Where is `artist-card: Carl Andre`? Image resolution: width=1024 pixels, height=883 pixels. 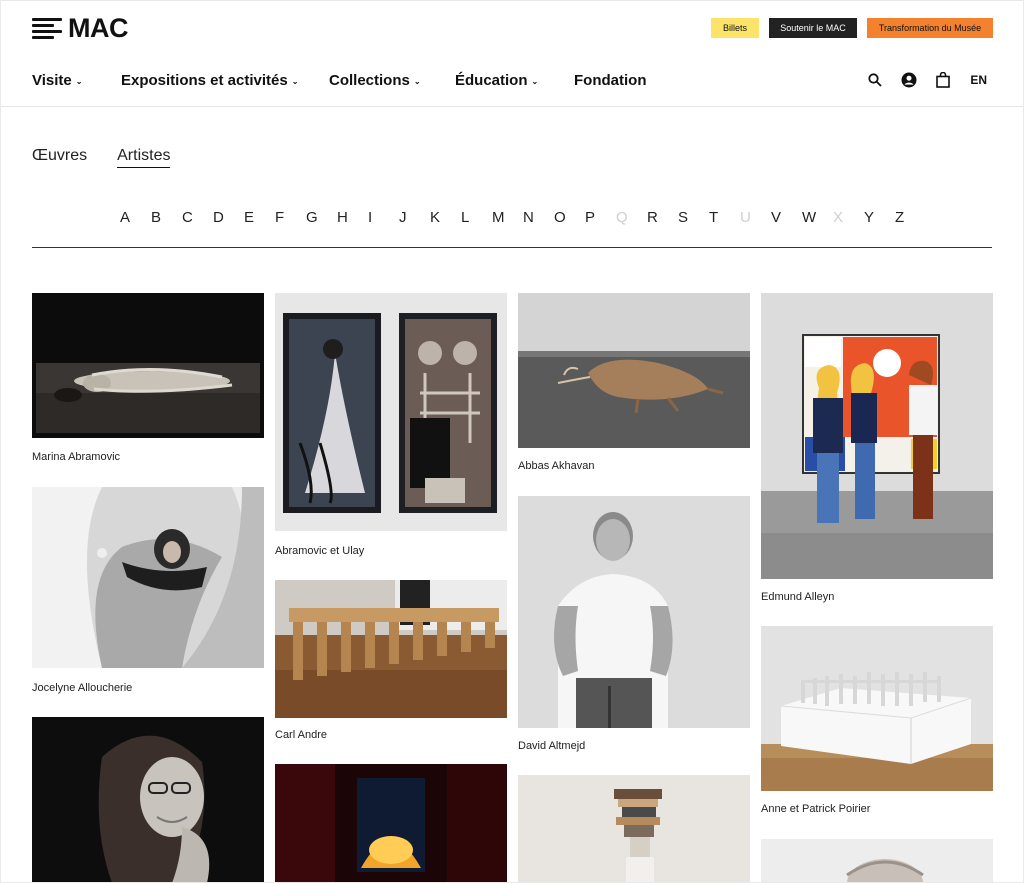 artist-card: Carl Andre is located at coordinates (391, 665).